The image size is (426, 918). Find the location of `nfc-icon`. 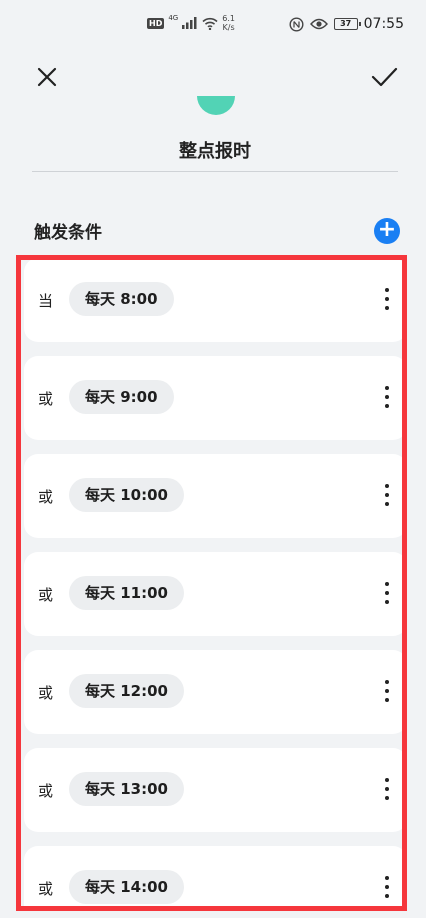

nfc-icon is located at coordinates (296, 24).